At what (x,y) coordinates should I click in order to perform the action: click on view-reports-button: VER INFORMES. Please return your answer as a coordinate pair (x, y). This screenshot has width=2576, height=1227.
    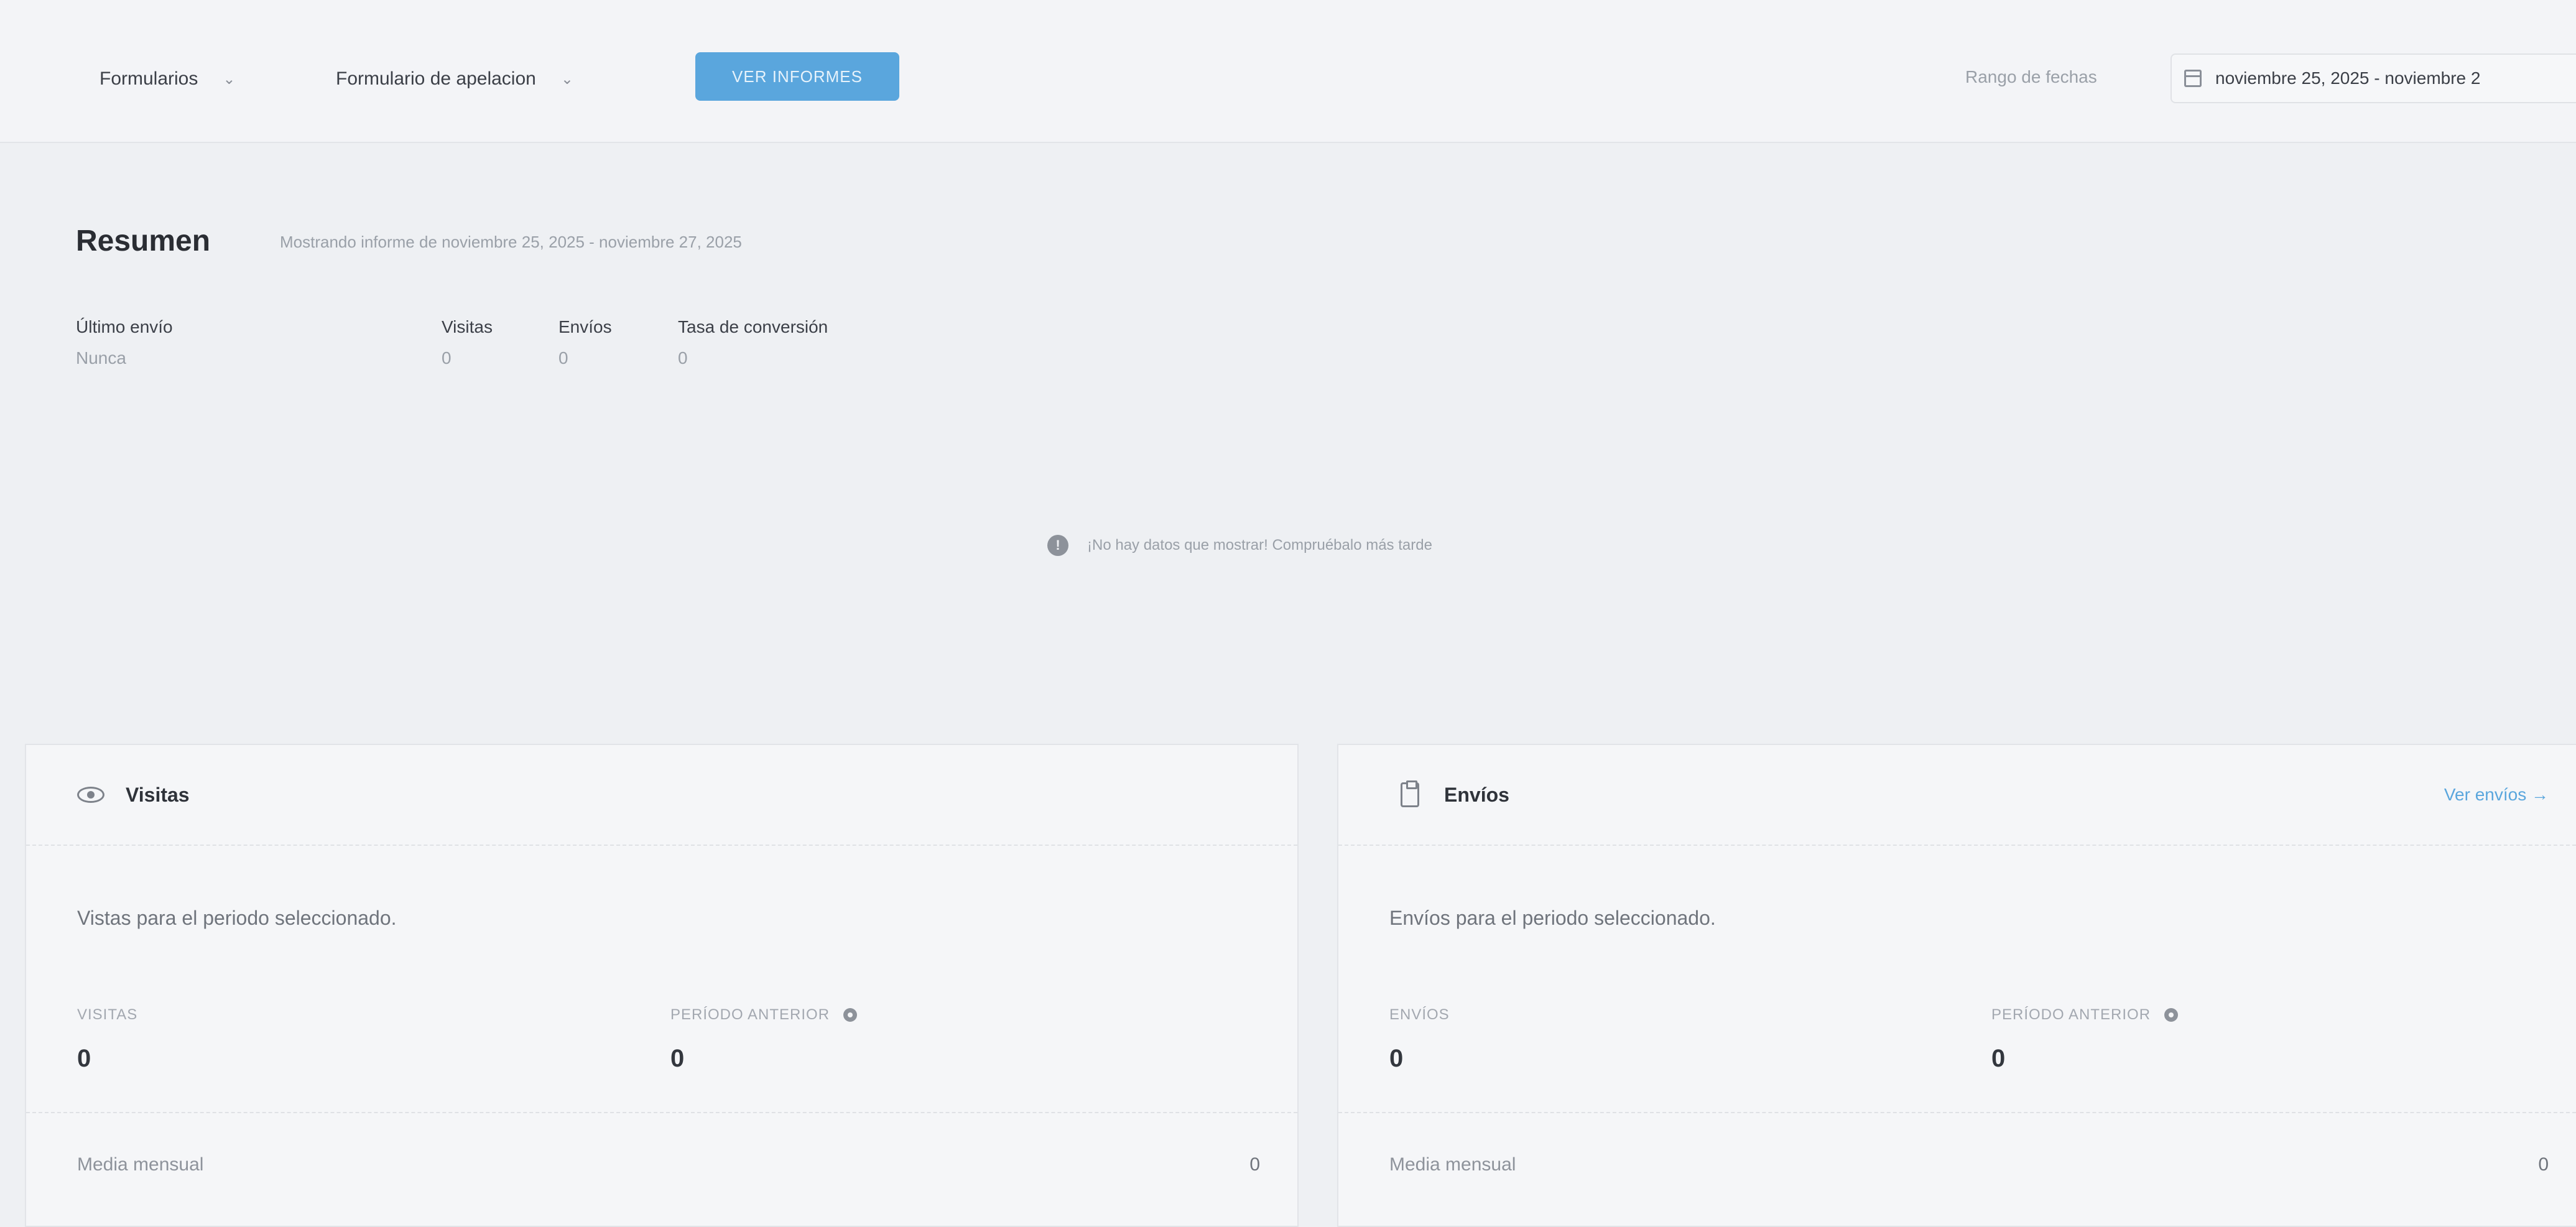
    Looking at the image, I should click on (797, 77).